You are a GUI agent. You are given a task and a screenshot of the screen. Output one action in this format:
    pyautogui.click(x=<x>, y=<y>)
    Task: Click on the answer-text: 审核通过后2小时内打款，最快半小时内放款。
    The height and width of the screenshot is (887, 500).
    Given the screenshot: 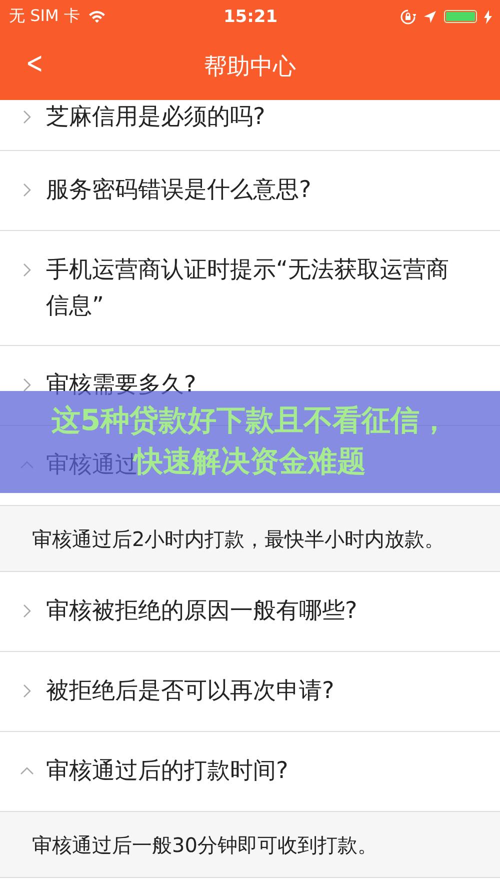 What is the action you would take?
    pyautogui.click(x=239, y=539)
    